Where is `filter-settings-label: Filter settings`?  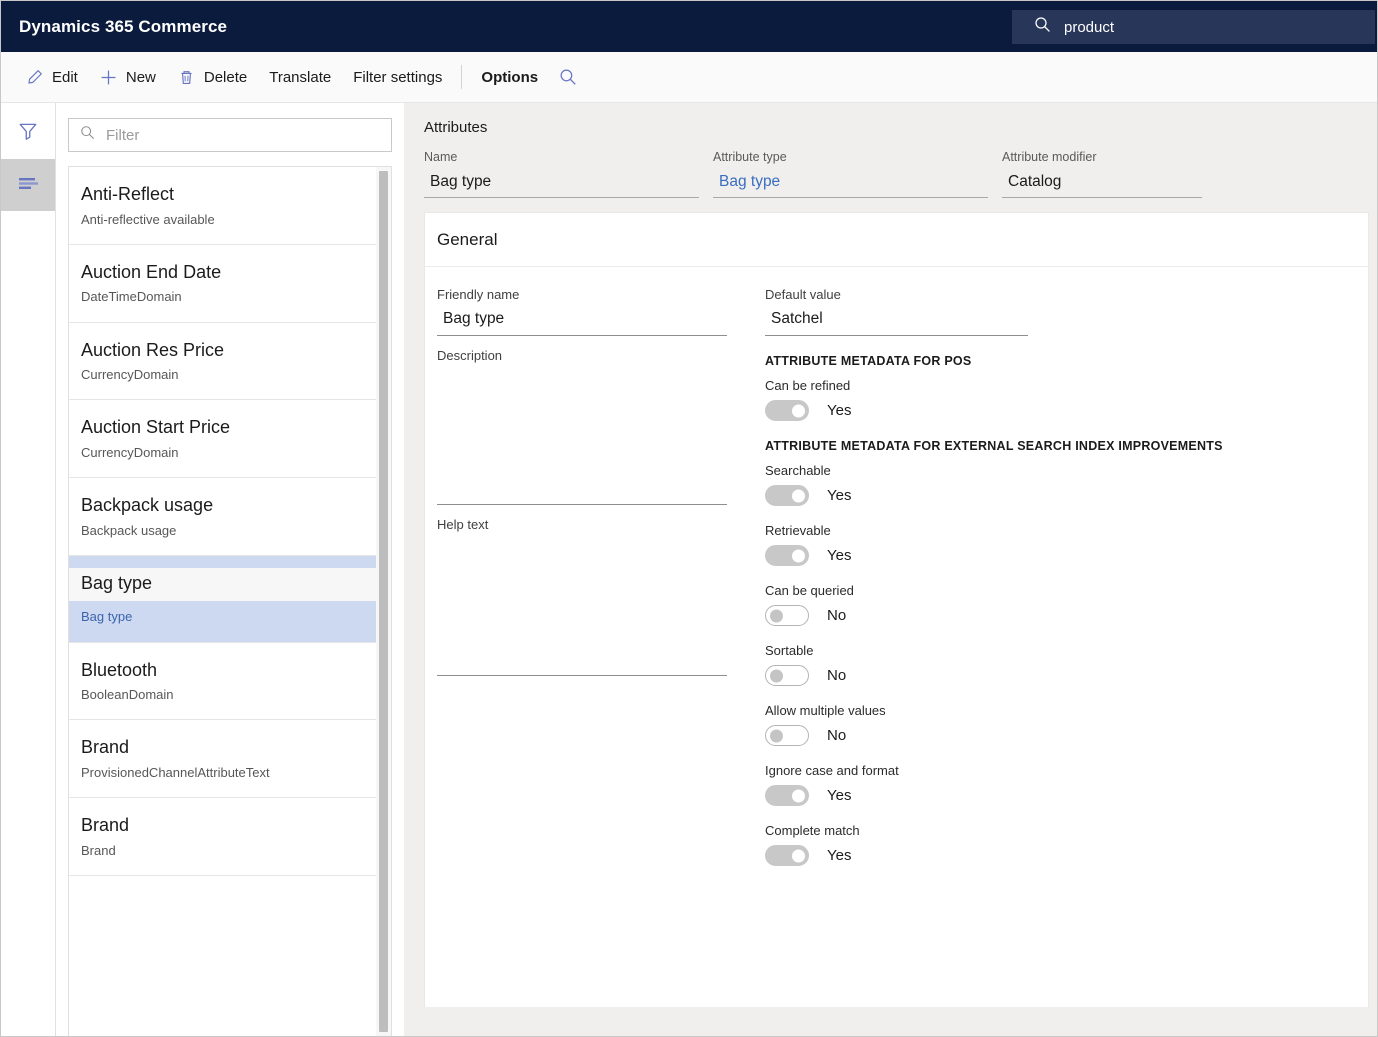 filter-settings-label: Filter settings is located at coordinates (398, 77).